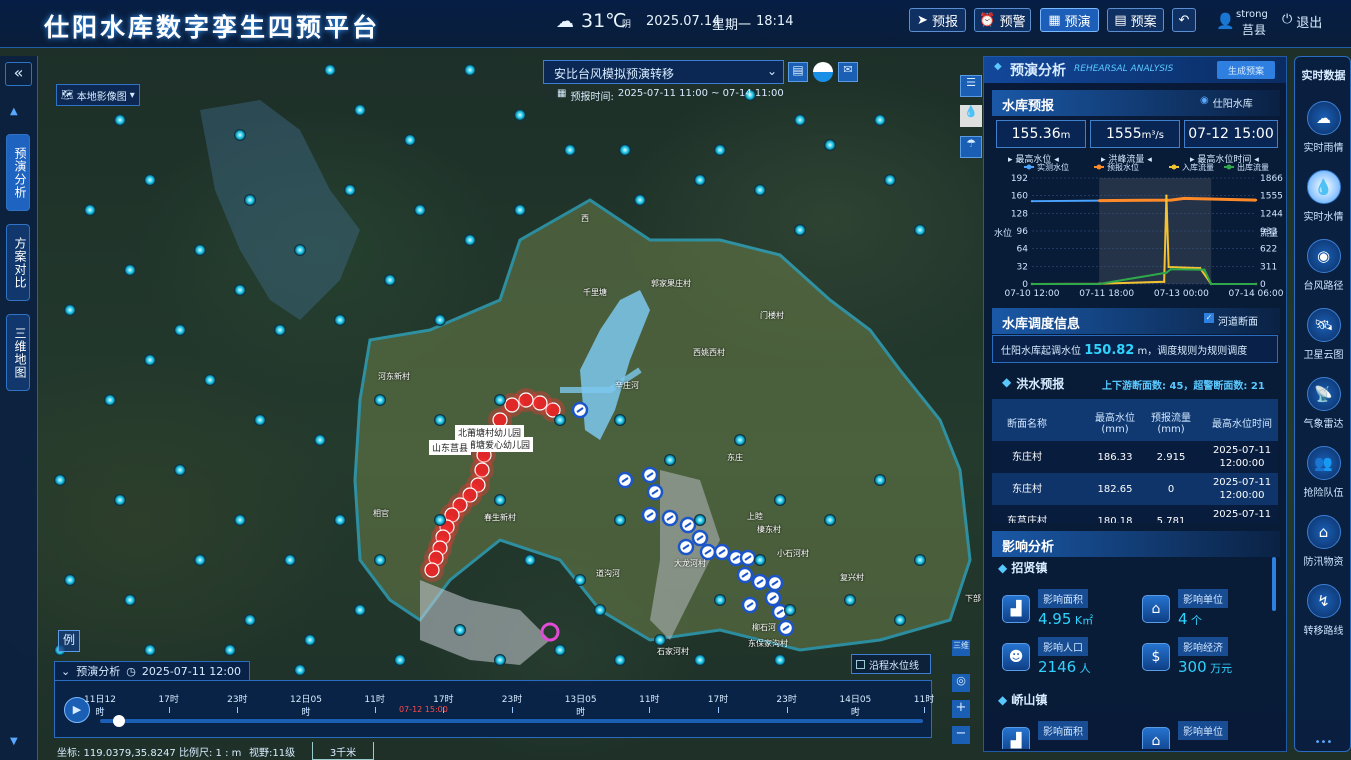  What do you see at coordinates (823, 72) in the screenshot?
I see `water-level-icon` at bounding box center [823, 72].